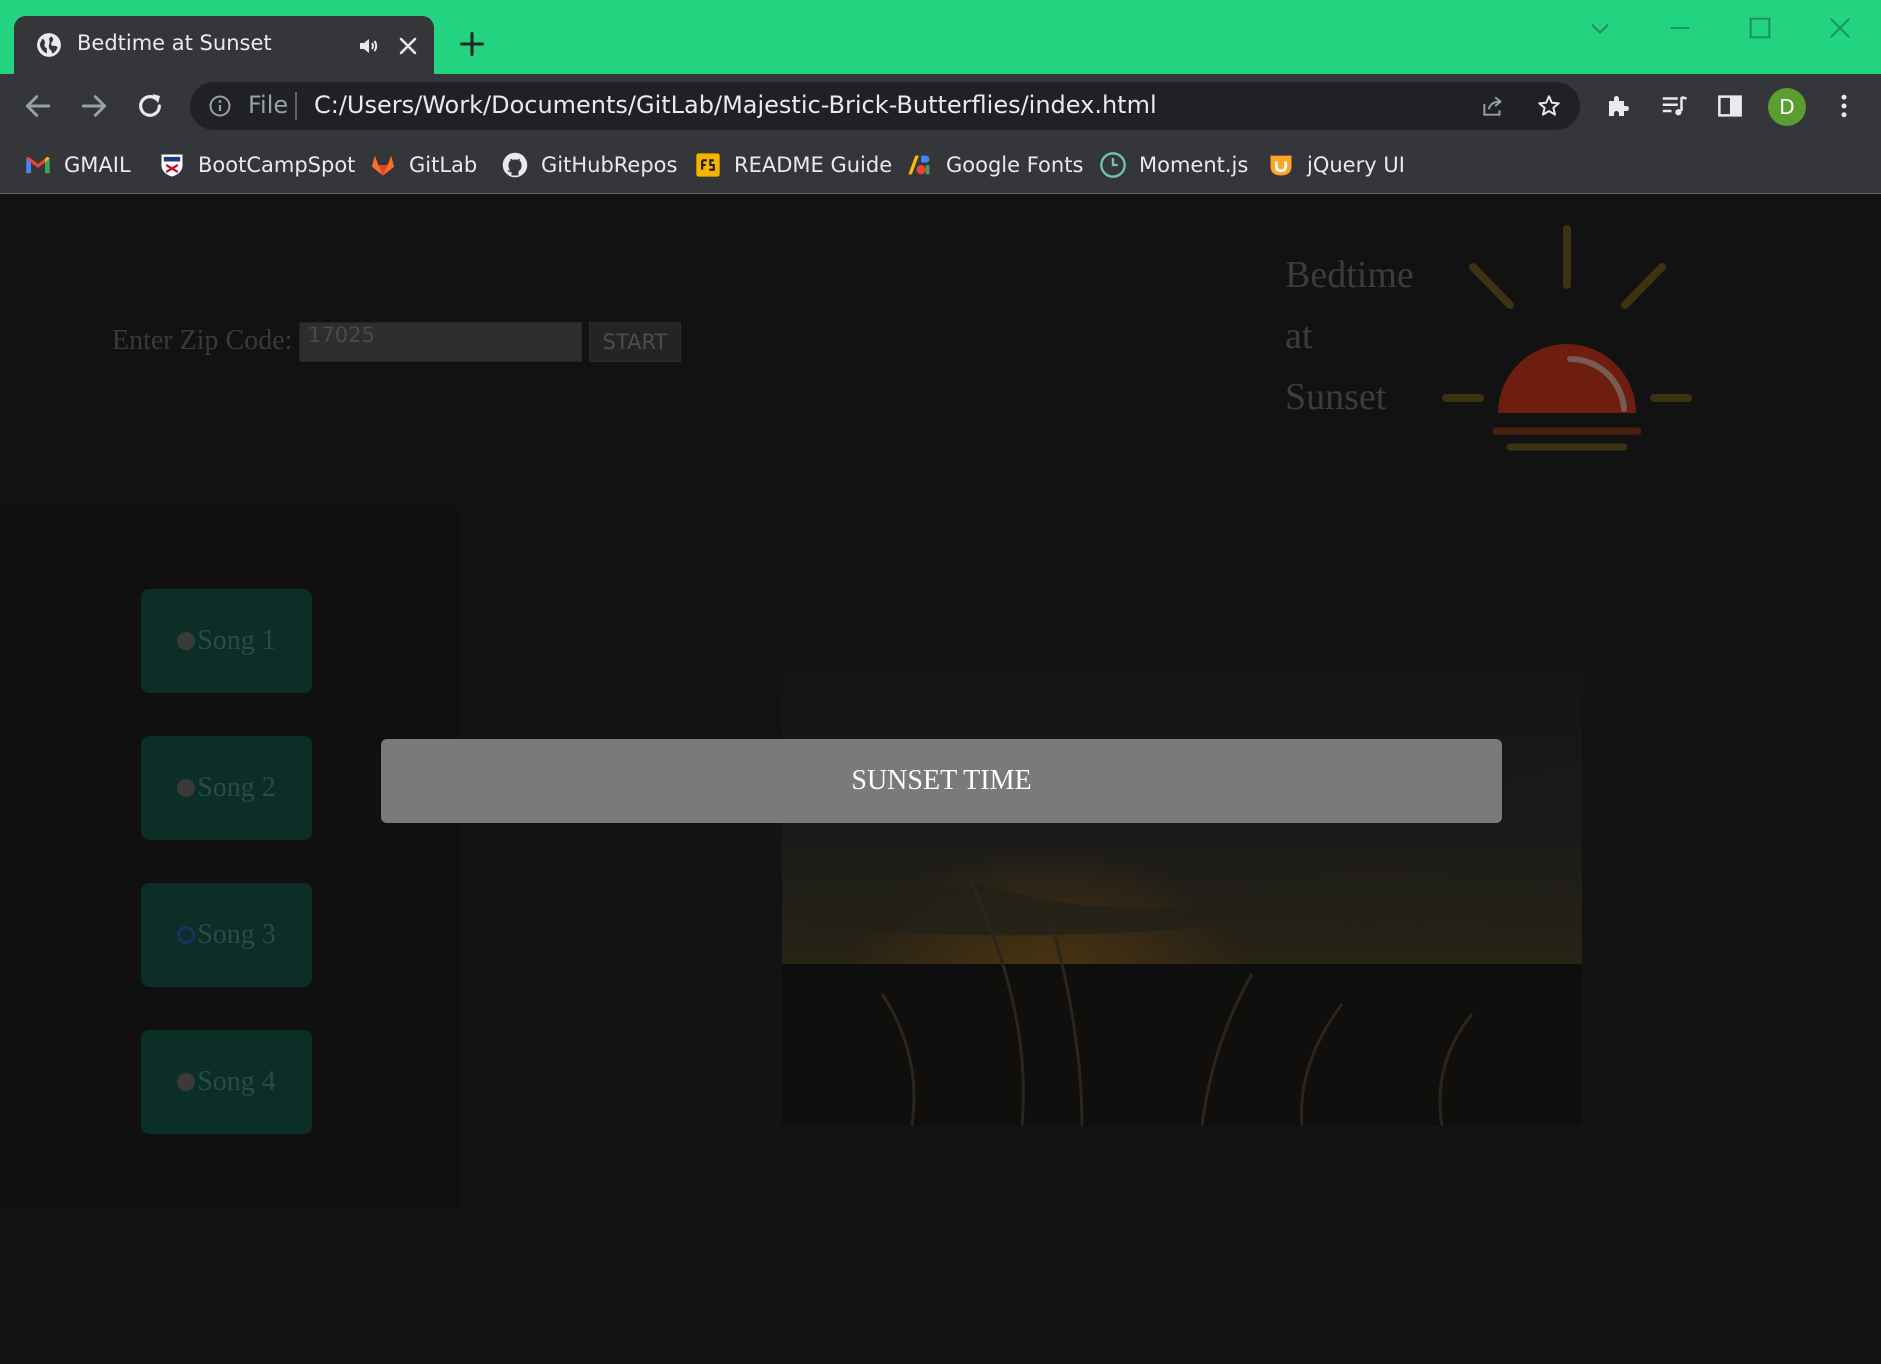  I want to click on readme-guide-icon, so click(708, 165).